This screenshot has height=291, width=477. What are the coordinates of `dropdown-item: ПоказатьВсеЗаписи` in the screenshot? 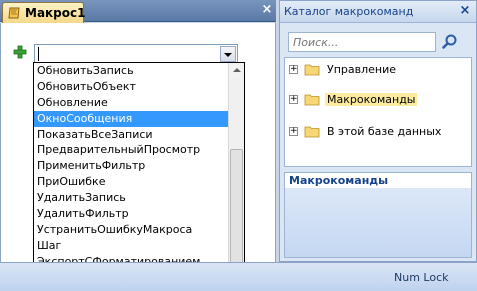 It's located at (132, 135).